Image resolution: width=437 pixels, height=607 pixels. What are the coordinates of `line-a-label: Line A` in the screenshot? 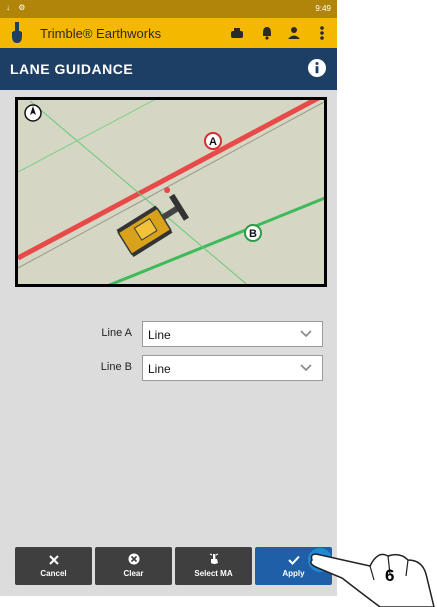 It's located at (116, 333).